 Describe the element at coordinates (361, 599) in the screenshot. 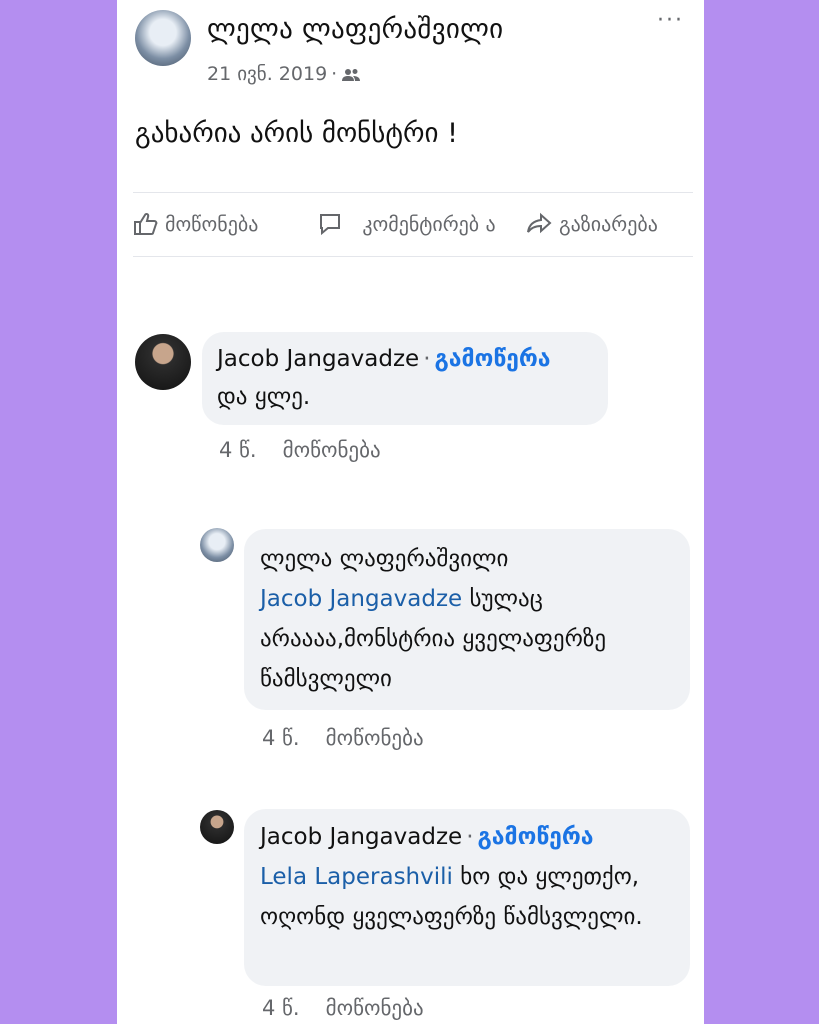

I see `mention-link: Jacob Jangavadze` at that location.